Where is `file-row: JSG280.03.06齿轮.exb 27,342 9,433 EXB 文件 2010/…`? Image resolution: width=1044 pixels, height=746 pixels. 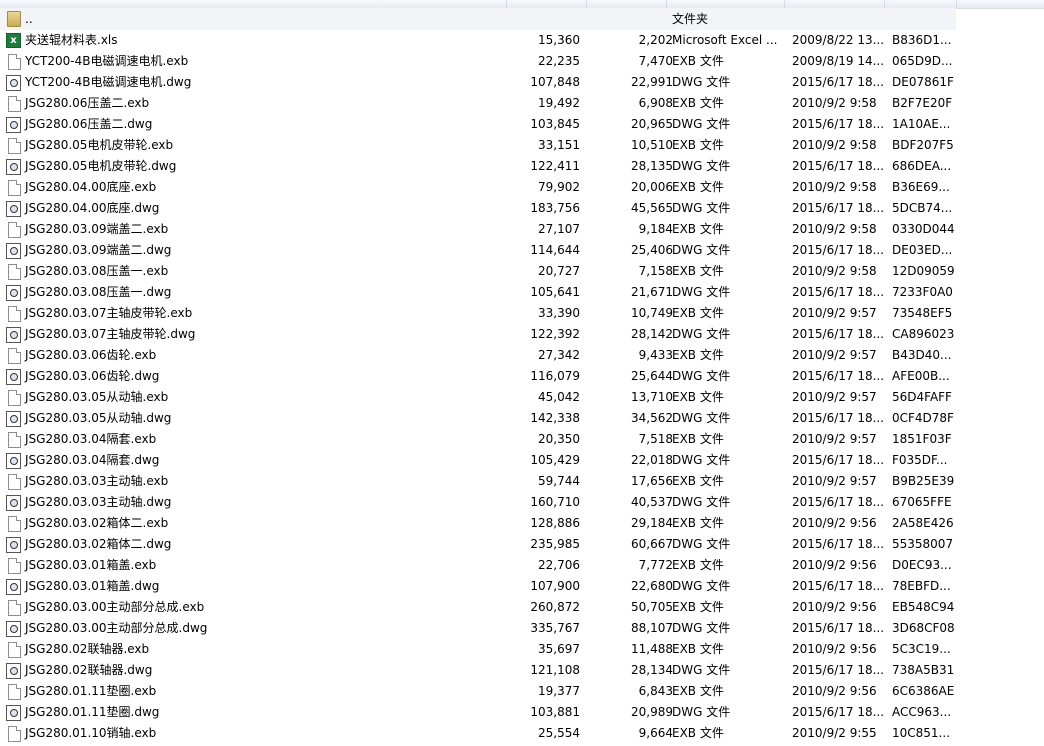
file-row: JSG280.03.06齿轮.exb 27,342 9,433 EXB 文件 2010/… is located at coordinates (522, 355).